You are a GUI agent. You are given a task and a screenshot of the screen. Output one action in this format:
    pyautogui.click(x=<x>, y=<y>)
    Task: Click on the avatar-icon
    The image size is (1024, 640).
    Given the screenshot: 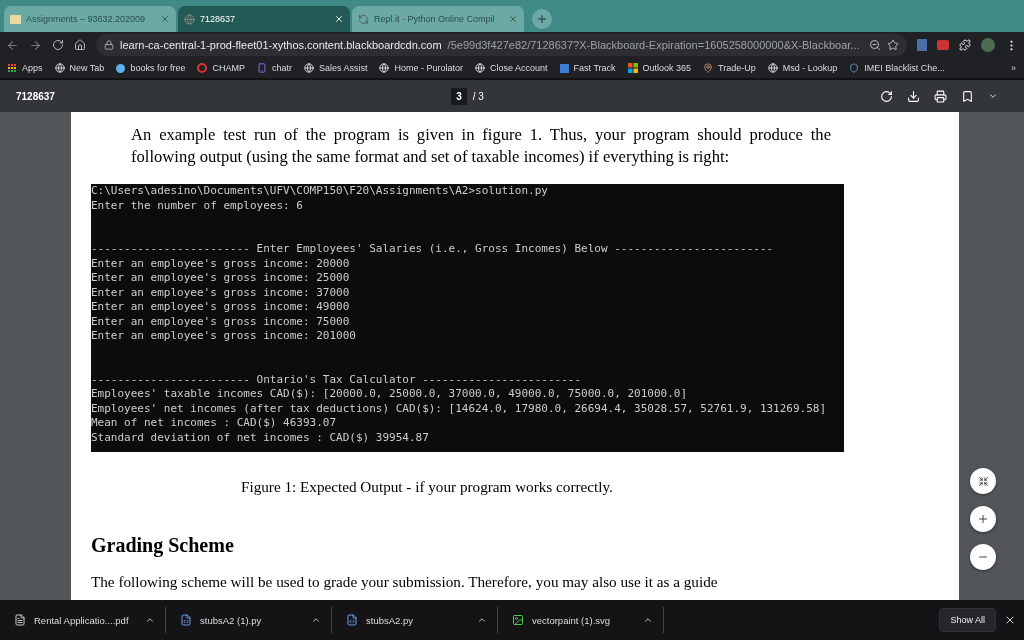 What is the action you would take?
    pyautogui.click(x=988, y=45)
    